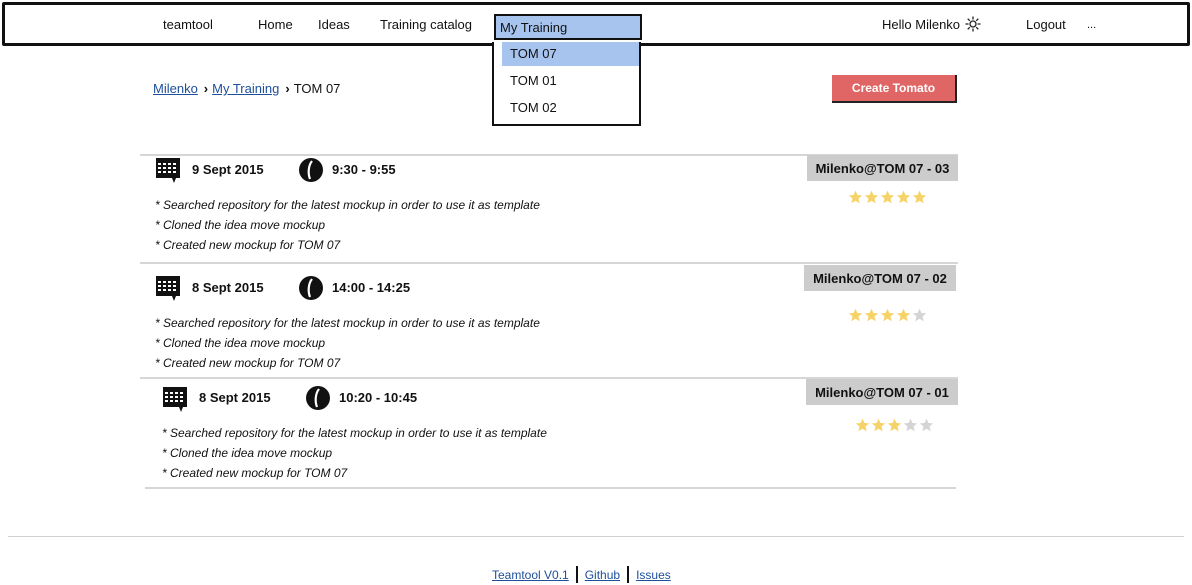 Image resolution: width=1192 pixels, height=585 pixels. I want to click on nav-my-training: My Training, so click(568, 27).